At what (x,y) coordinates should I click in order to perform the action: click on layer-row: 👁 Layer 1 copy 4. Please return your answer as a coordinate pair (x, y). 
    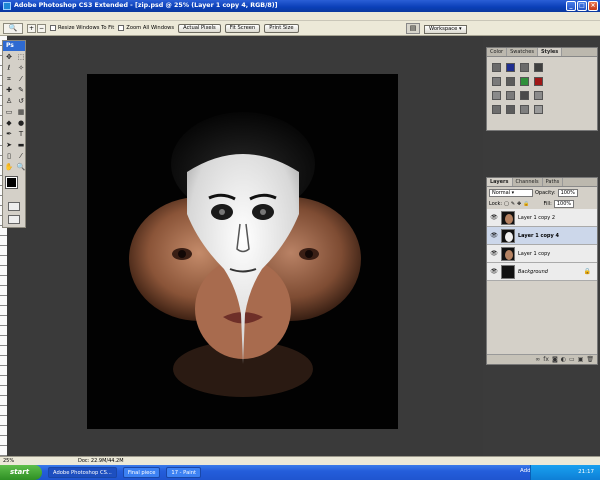
    Looking at the image, I should click on (542, 236).